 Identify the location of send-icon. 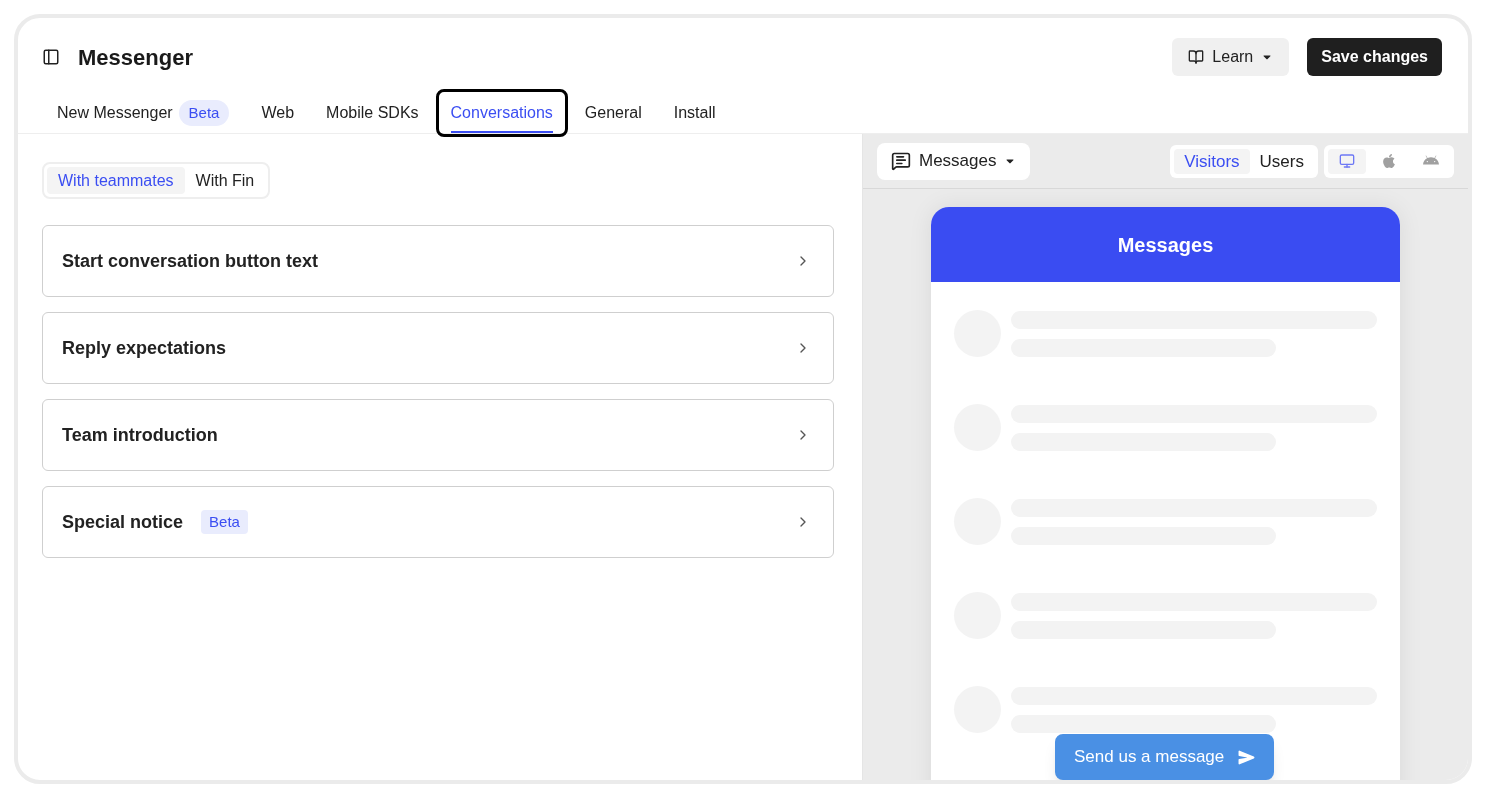
(1247, 757).